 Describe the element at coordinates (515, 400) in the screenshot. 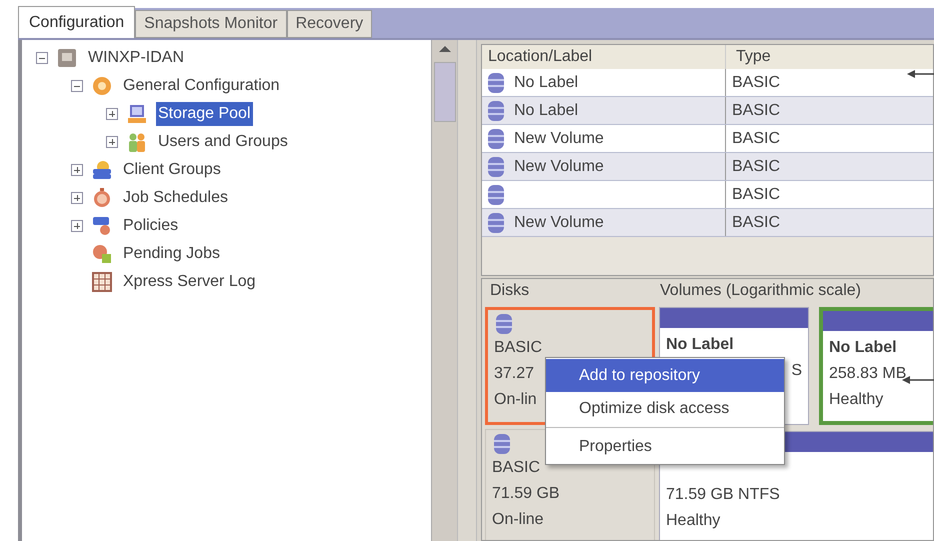

I see `disk-info: On-lin` at that location.